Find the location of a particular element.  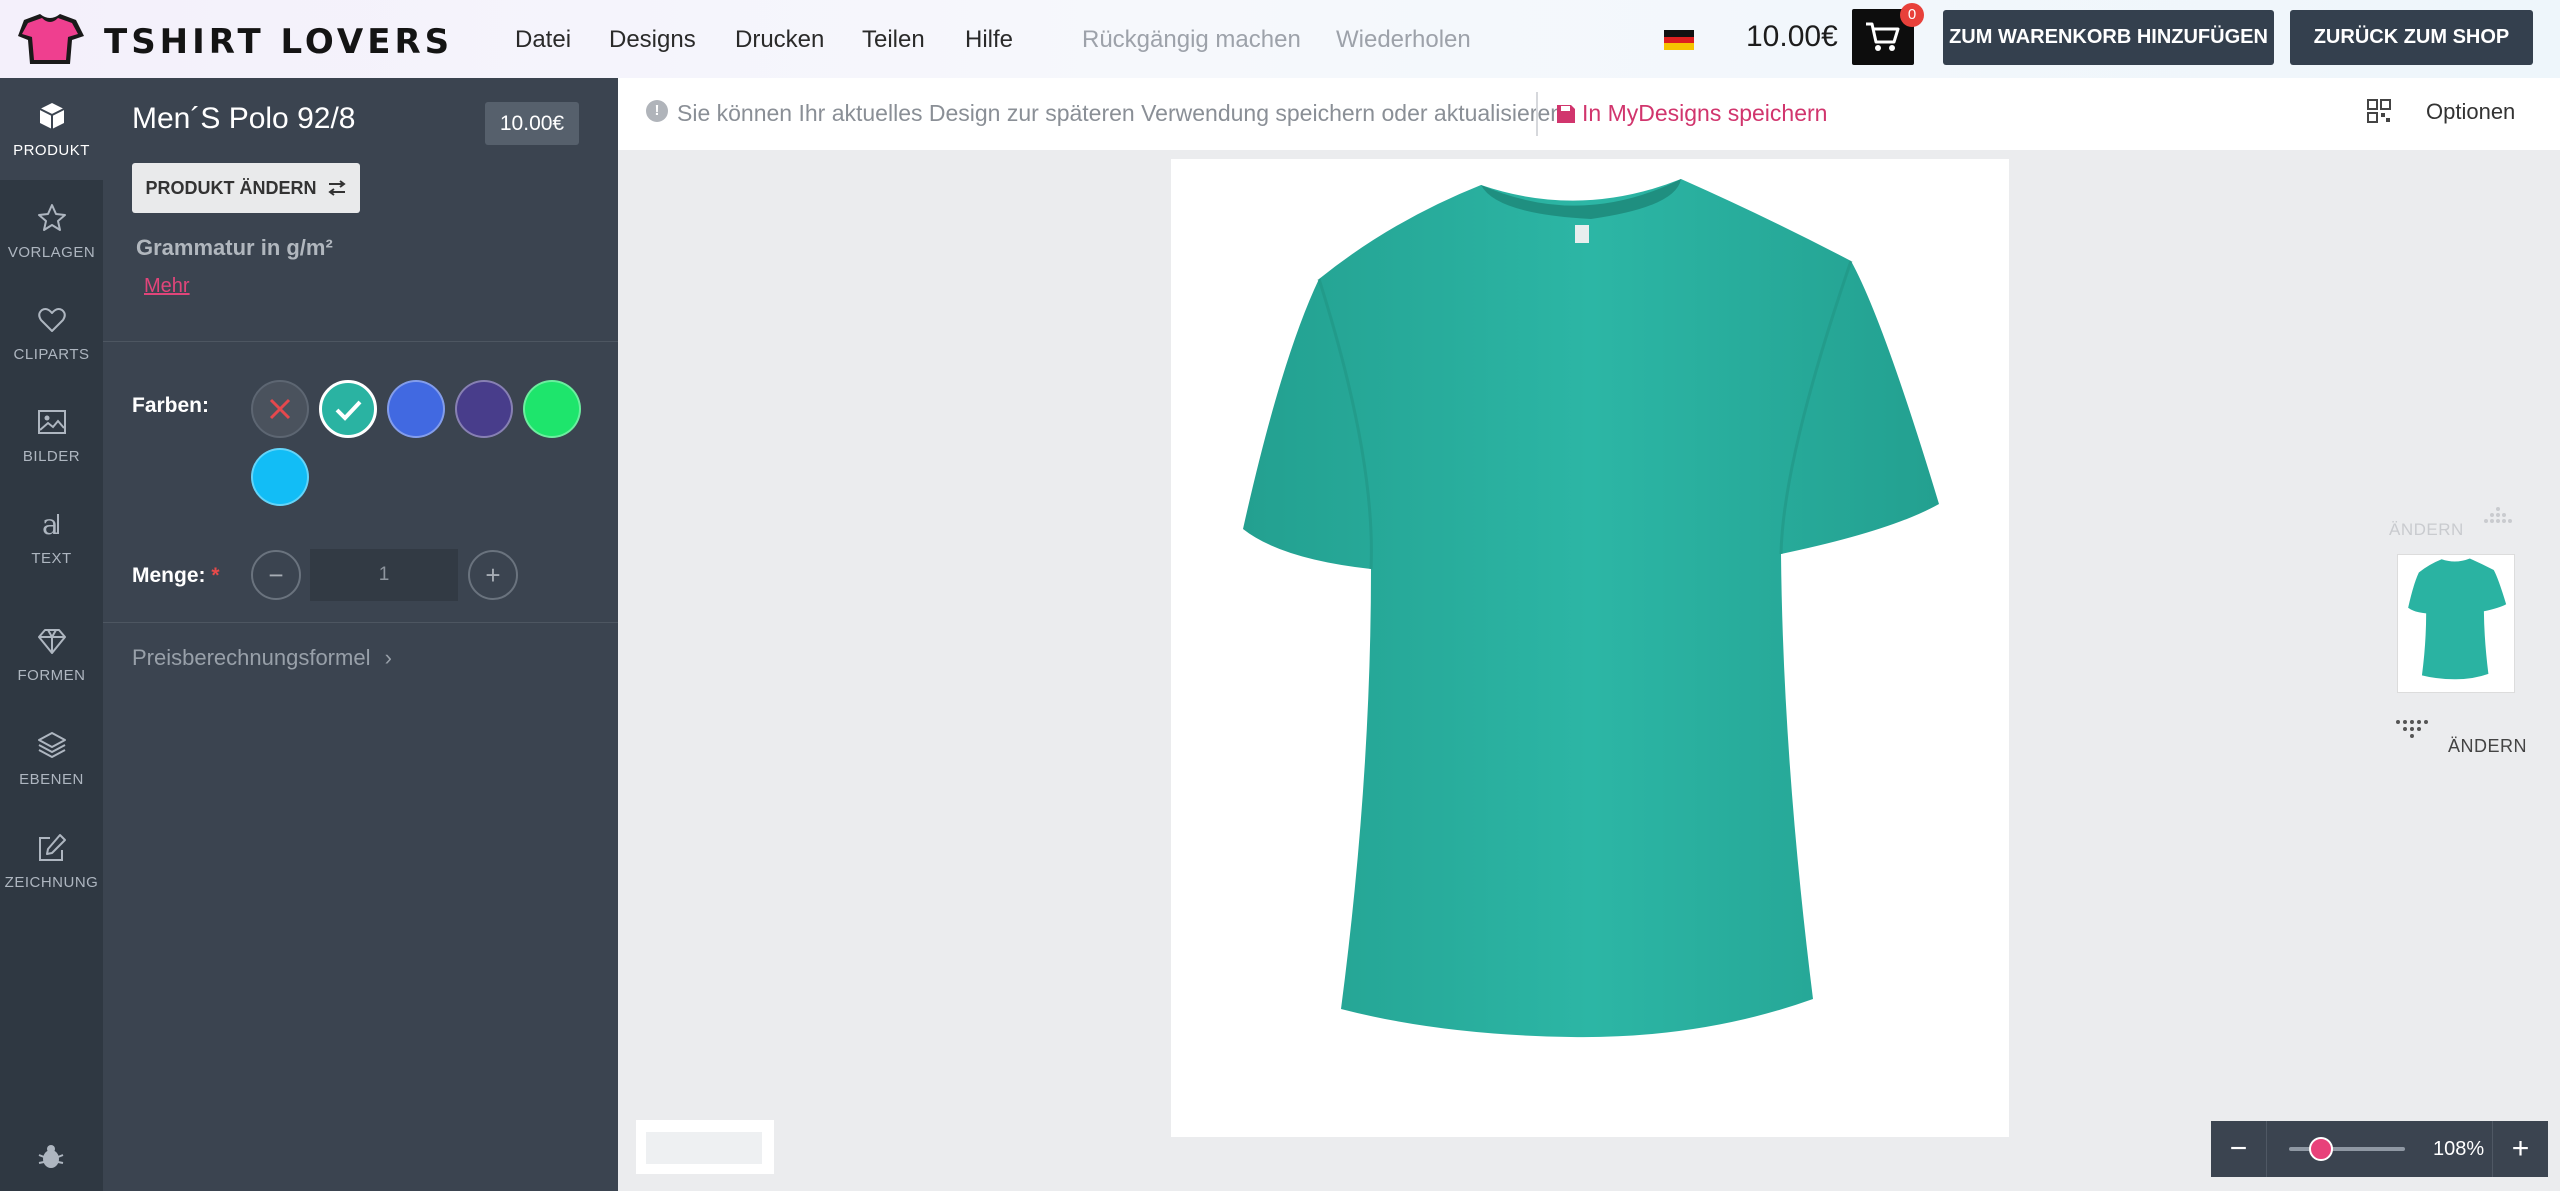

menu-designs: Designs is located at coordinates (652, 40).